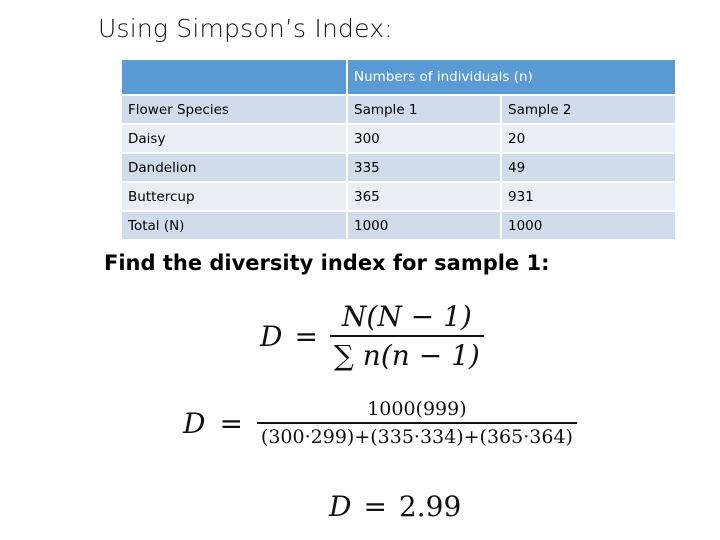  I want to click on sample1-cell: 335, so click(425, 168).